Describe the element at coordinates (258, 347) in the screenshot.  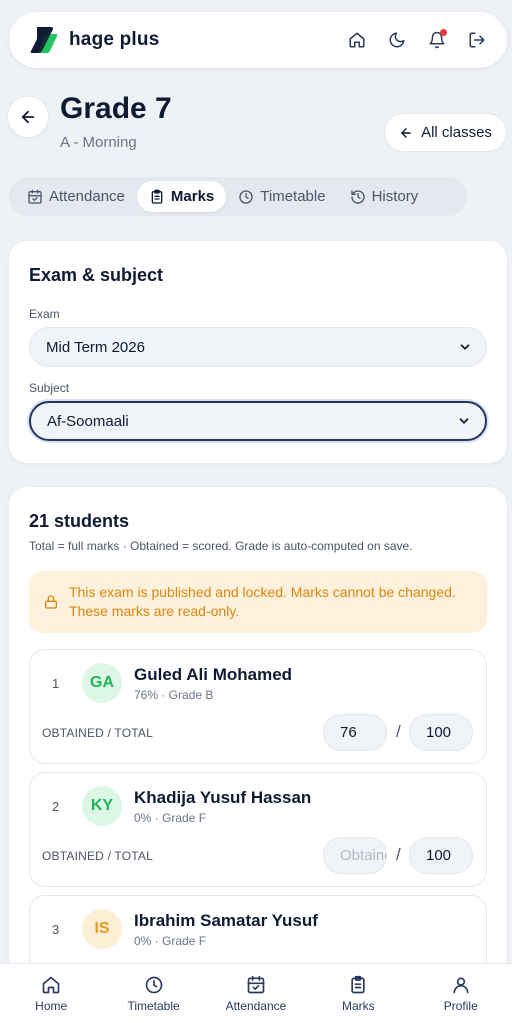
I see `exam-select: Mid Term 2026` at that location.